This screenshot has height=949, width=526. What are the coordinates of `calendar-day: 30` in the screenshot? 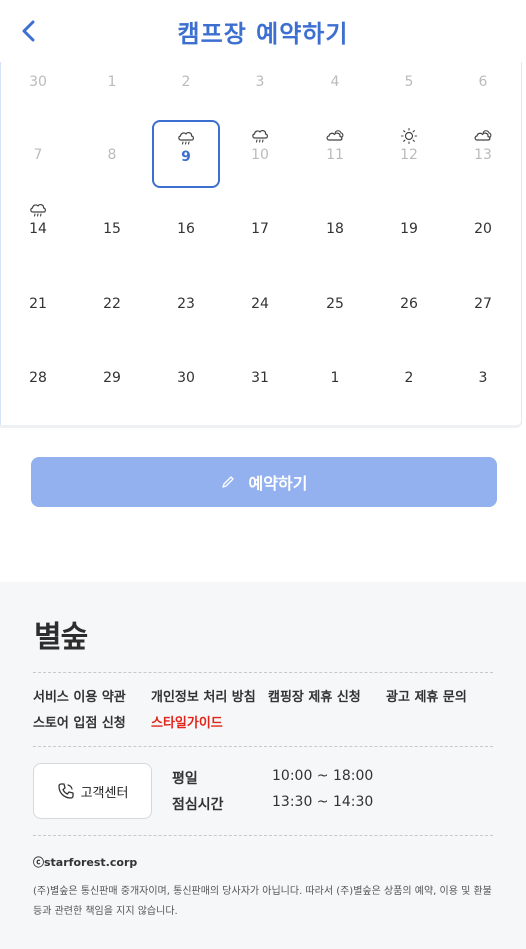 It's located at (186, 377).